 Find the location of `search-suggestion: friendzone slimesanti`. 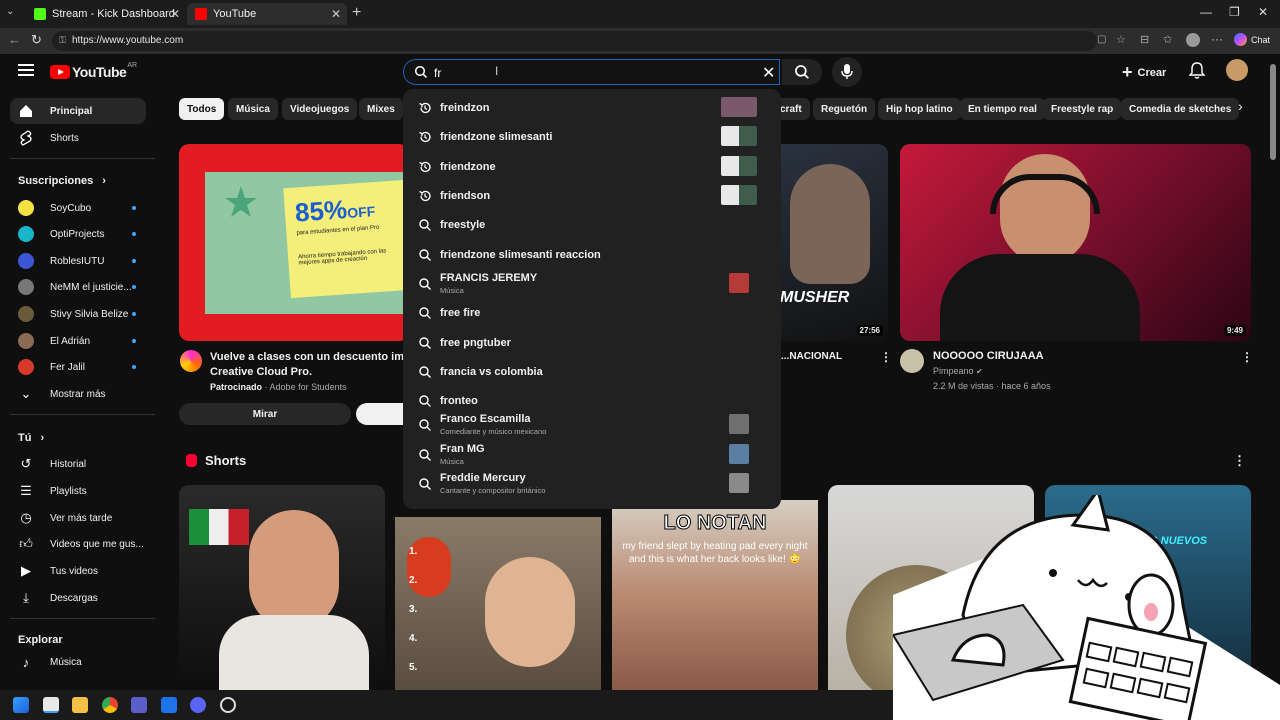

search-suggestion: friendzone slimesanti is located at coordinates (592, 136).